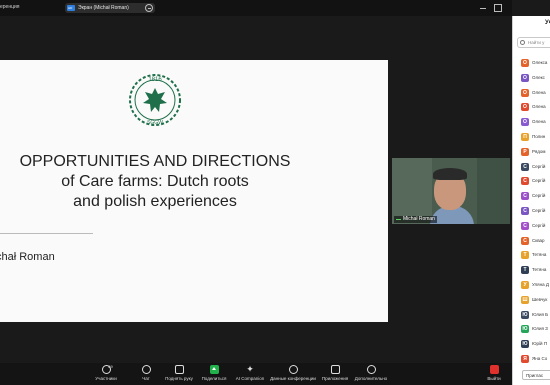  I want to click on participant-name: Олекса, so click(540, 62).